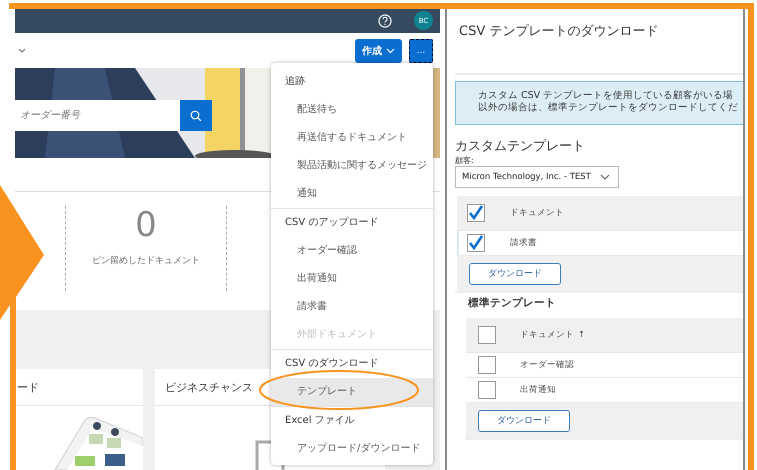 This screenshot has width=757, height=470. I want to click on menu-item: オーダー確認, so click(352, 251).